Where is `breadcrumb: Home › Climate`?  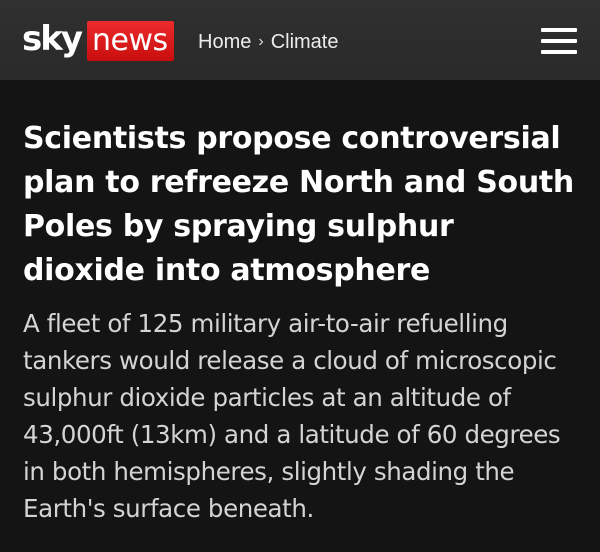
breadcrumb: Home › Climate is located at coordinates (268, 42).